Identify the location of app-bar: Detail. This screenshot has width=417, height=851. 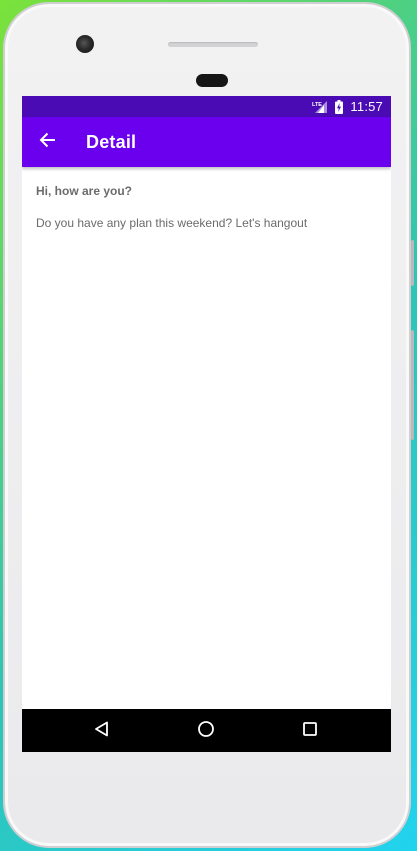
(206, 142).